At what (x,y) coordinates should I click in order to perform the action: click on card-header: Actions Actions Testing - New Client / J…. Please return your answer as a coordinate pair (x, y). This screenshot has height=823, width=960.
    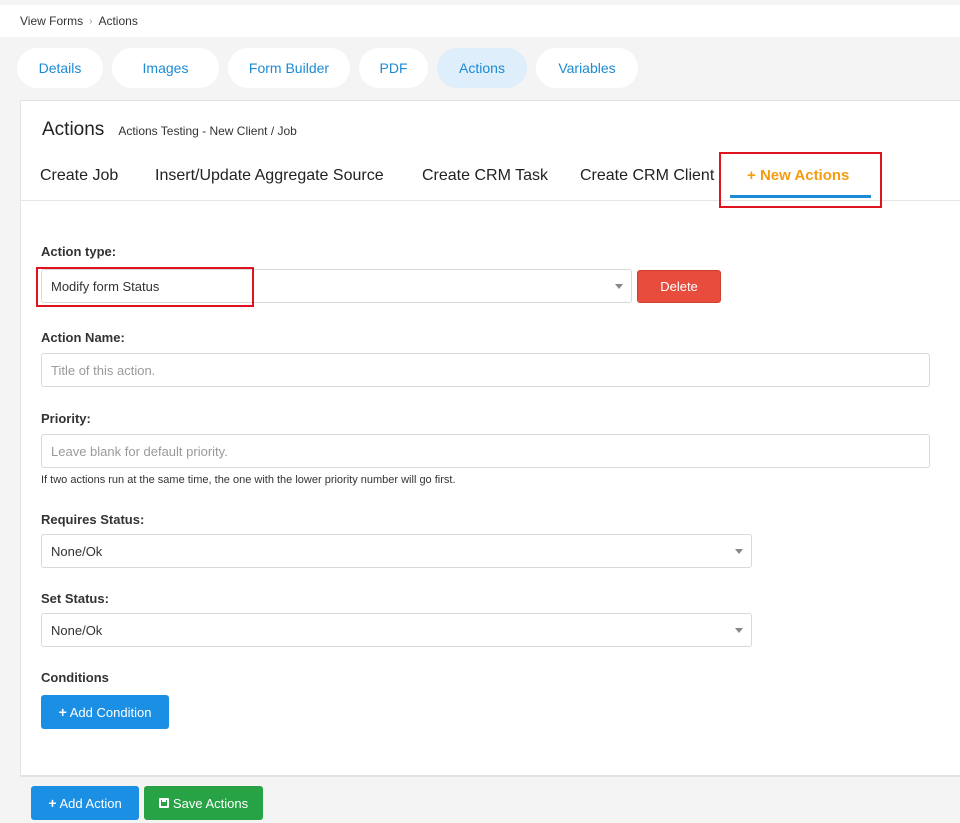
    Looking at the image, I should click on (169, 130).